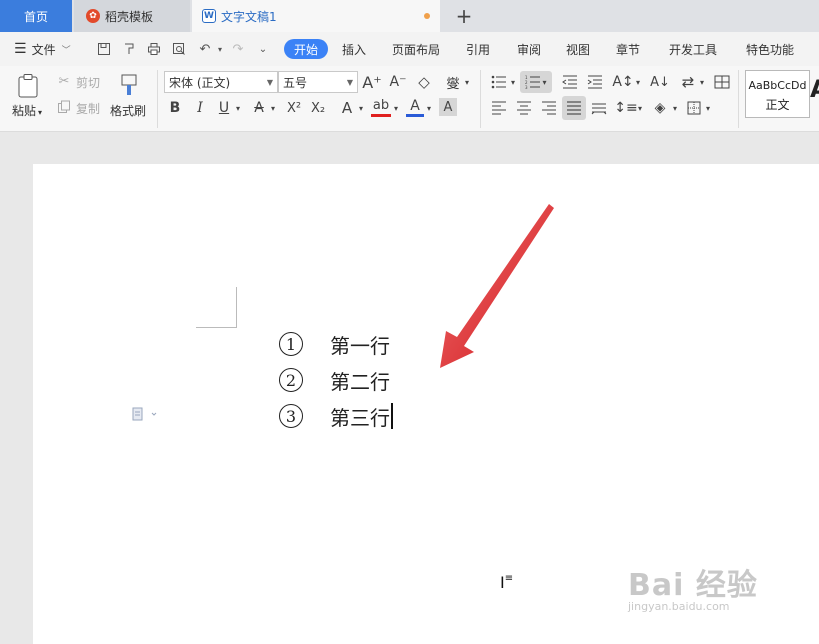 The width and height of the screenshot is (819, 644). I want to click on baidu-watermark: Bai 经验 jingyan.baidu.com, so click(693, 586).